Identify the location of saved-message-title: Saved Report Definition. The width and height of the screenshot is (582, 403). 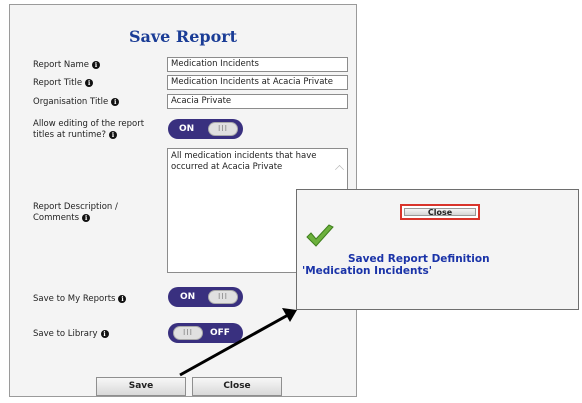
(419, 259).